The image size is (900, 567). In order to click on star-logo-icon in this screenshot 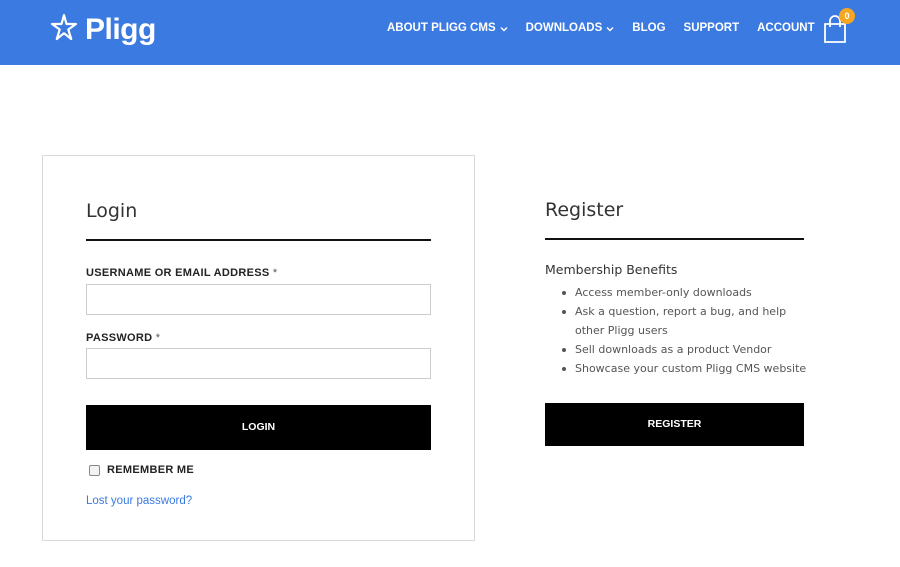, I will do `click(64, 30)`.